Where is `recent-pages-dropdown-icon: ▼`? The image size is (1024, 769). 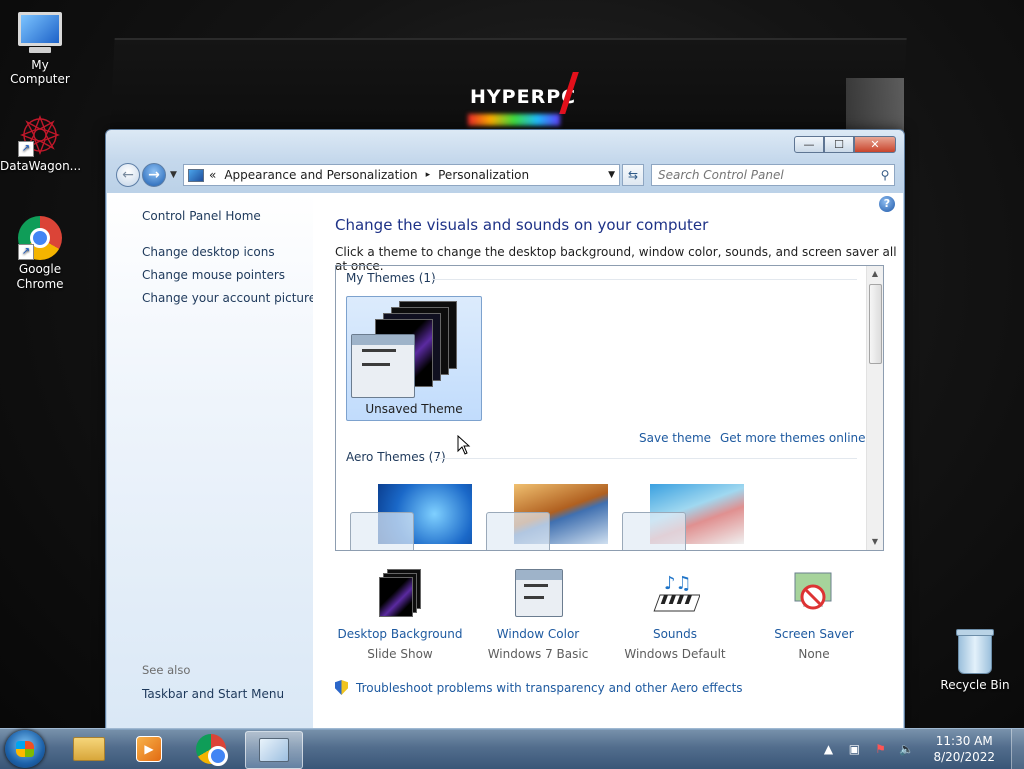 recent-pages-dropdown-icon: ▼ is located at coordinates (173, 175).